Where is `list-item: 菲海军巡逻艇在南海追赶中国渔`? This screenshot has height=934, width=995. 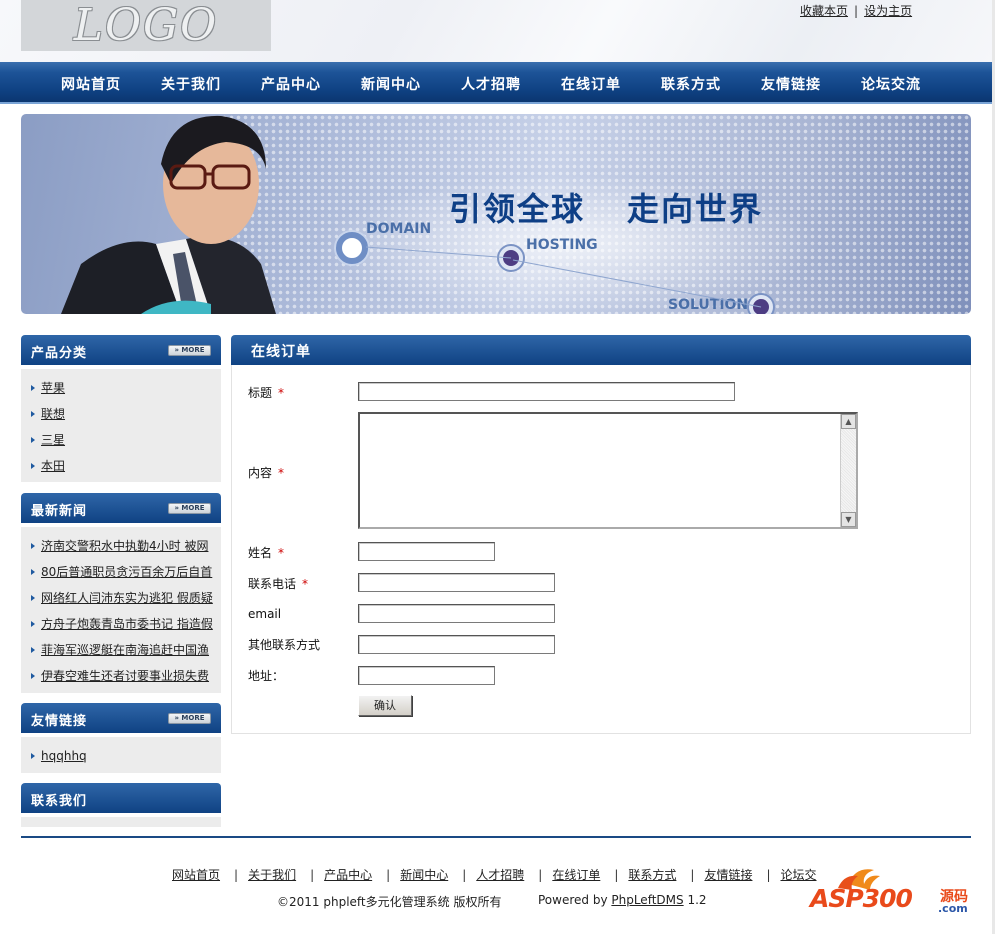
list-item: 菲海军巡逻艇在南海追赶中国渔 is located at coordinates (126, 650).